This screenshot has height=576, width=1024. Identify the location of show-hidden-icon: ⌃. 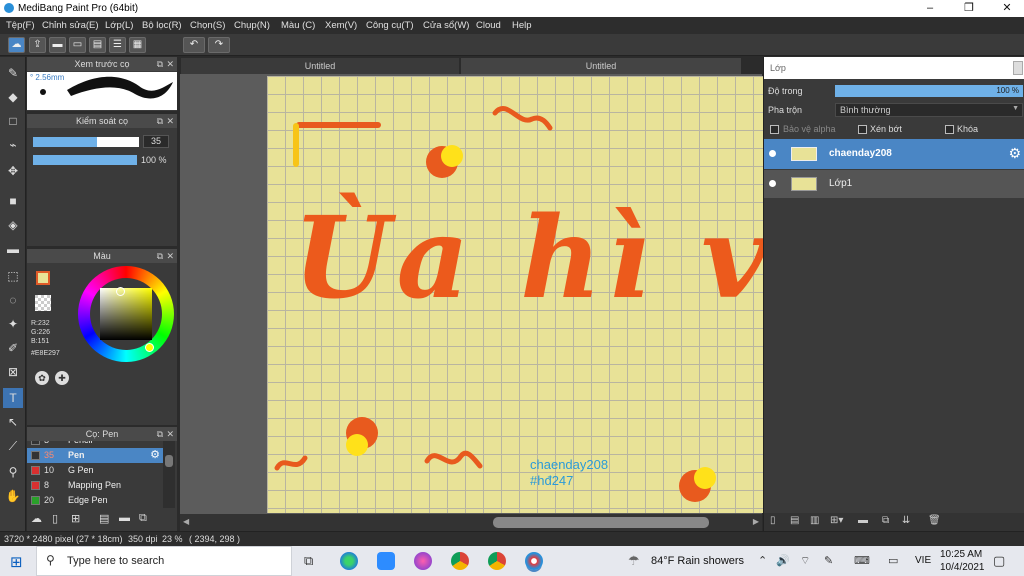
(762, 560).